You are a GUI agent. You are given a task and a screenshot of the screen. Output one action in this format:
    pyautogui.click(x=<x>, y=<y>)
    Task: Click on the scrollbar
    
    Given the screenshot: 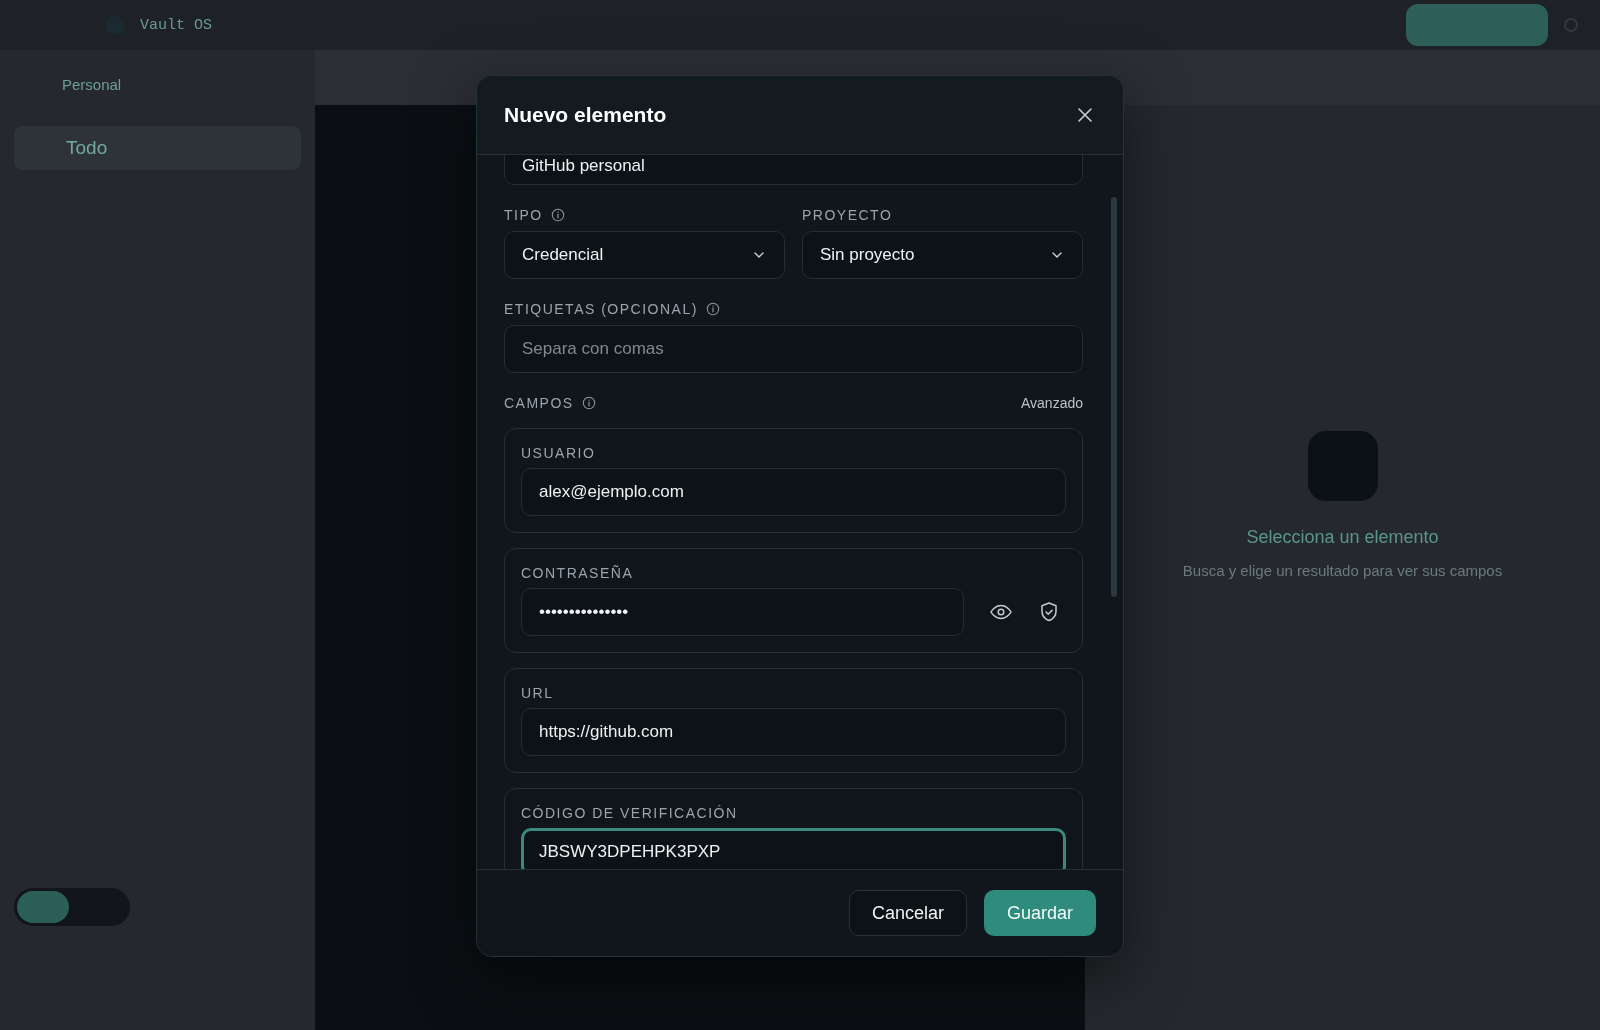 What is the action you would take?
    pyautogui.click(x=1114, y=397)
    